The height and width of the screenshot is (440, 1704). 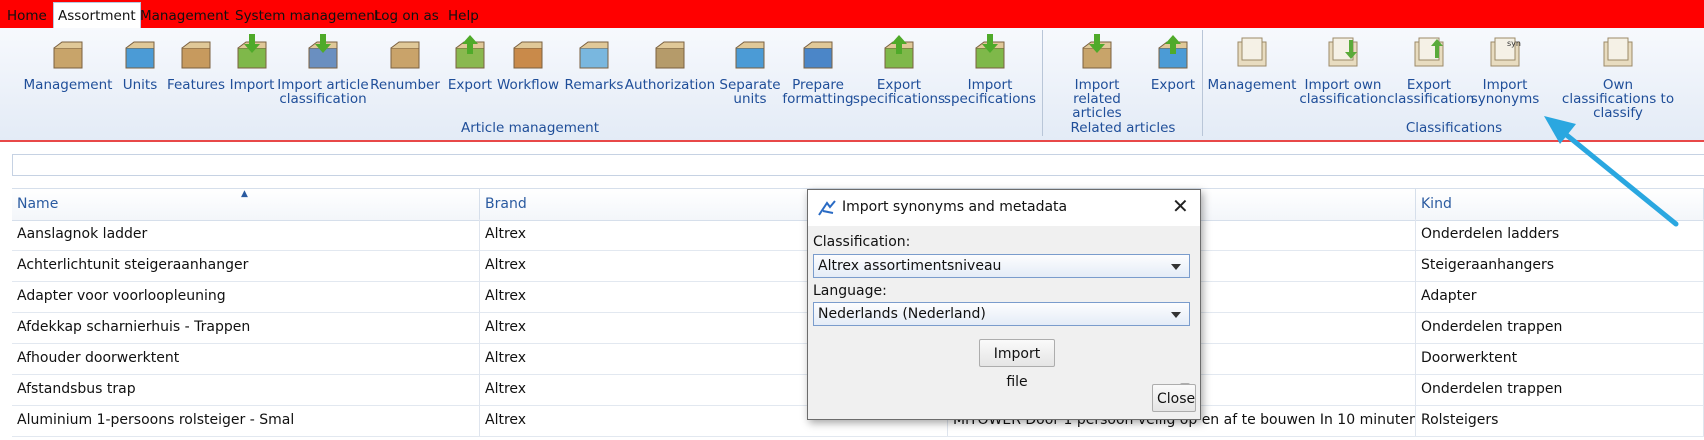 What do you see at coordinates (323, 92) in the screenshot?
I see `ribbon-button-label: Import article classification` at bounding box center [323, 92].